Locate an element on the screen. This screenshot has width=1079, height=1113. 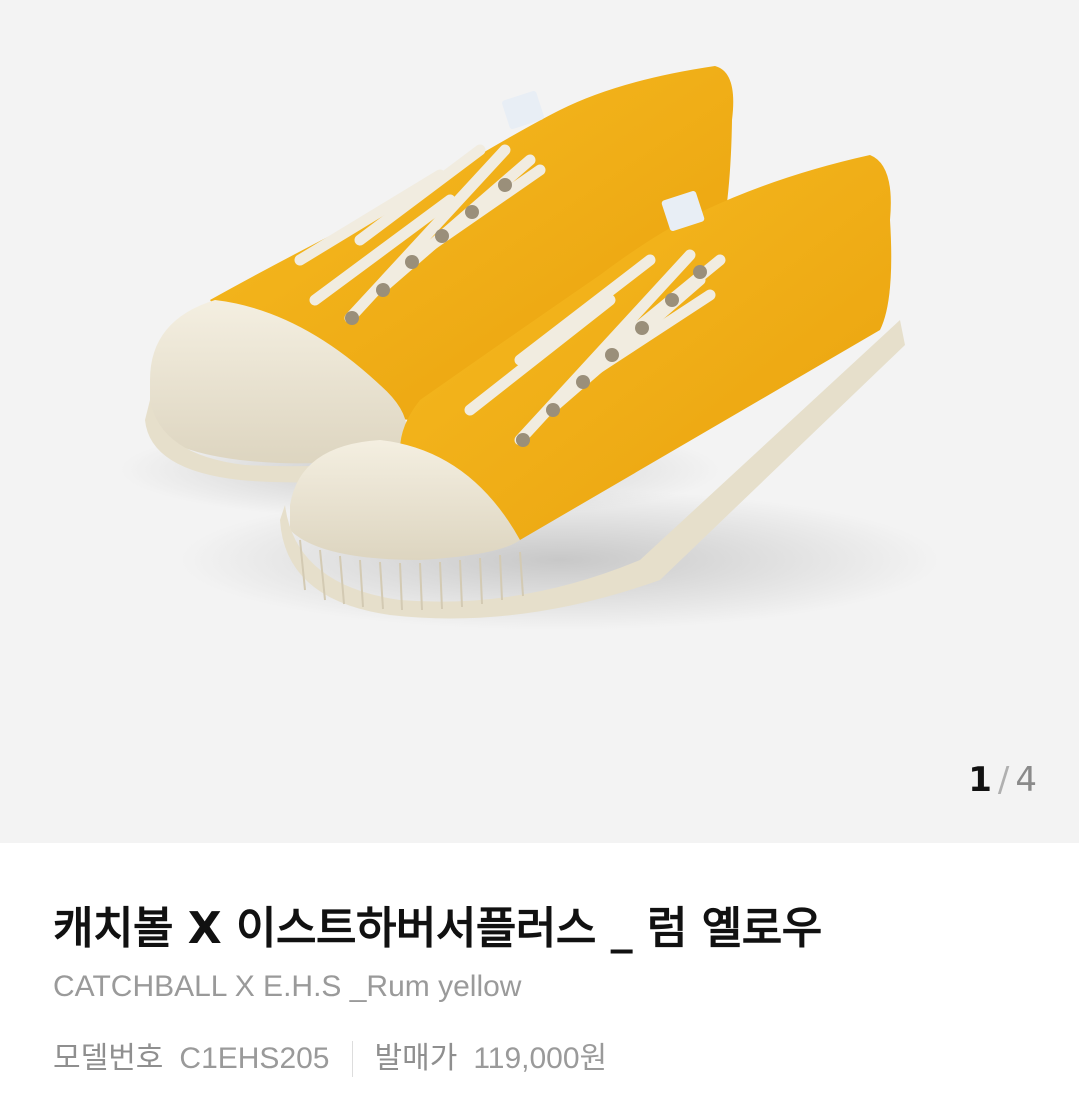
model-number-value: C1EHS205 is located at coordinates (254, 1058).